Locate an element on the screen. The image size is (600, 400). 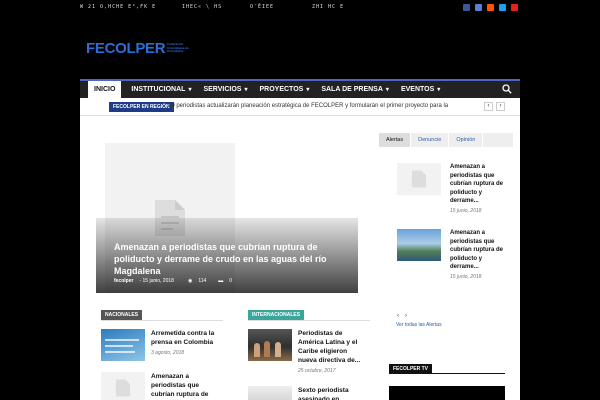
instagram-icon is located at coordinates (478, 7).